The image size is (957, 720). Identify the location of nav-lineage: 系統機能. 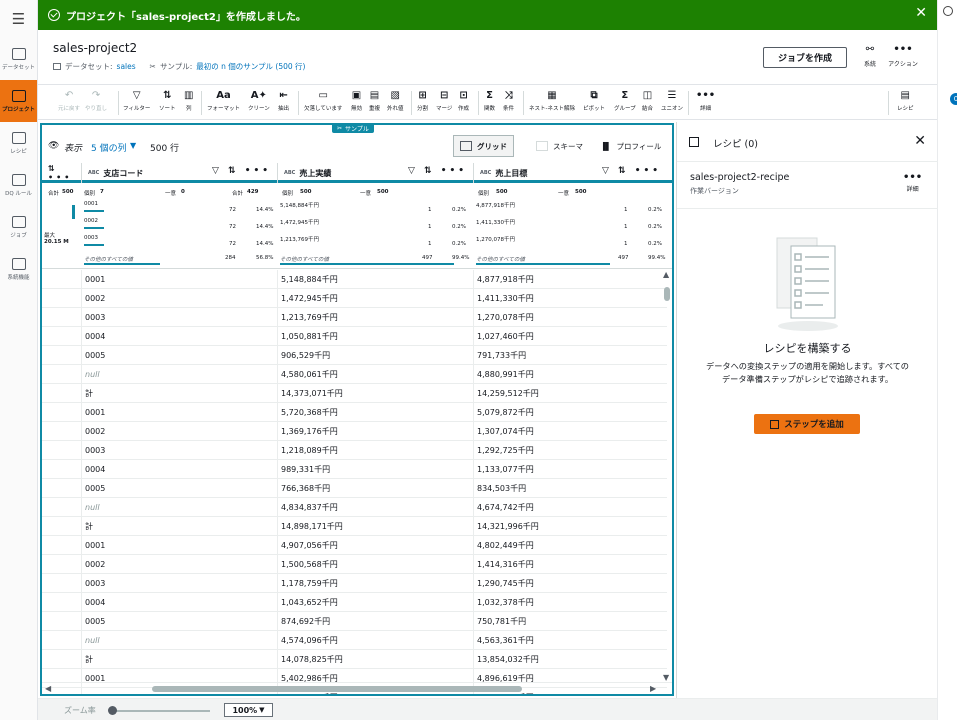
(18, 269).